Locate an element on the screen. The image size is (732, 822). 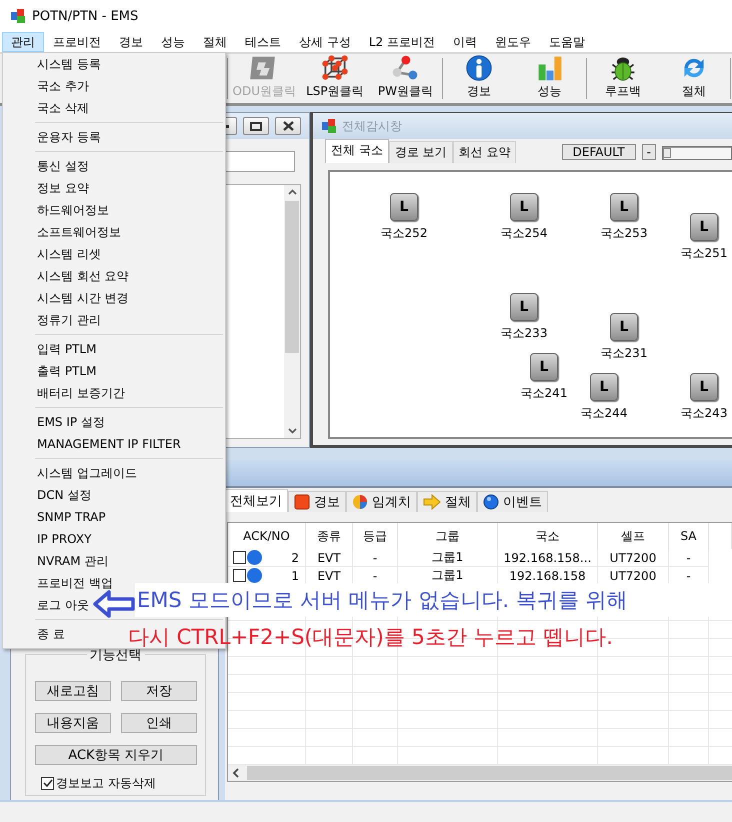
column-header: 그룹 is located at coordinates (448, 536).